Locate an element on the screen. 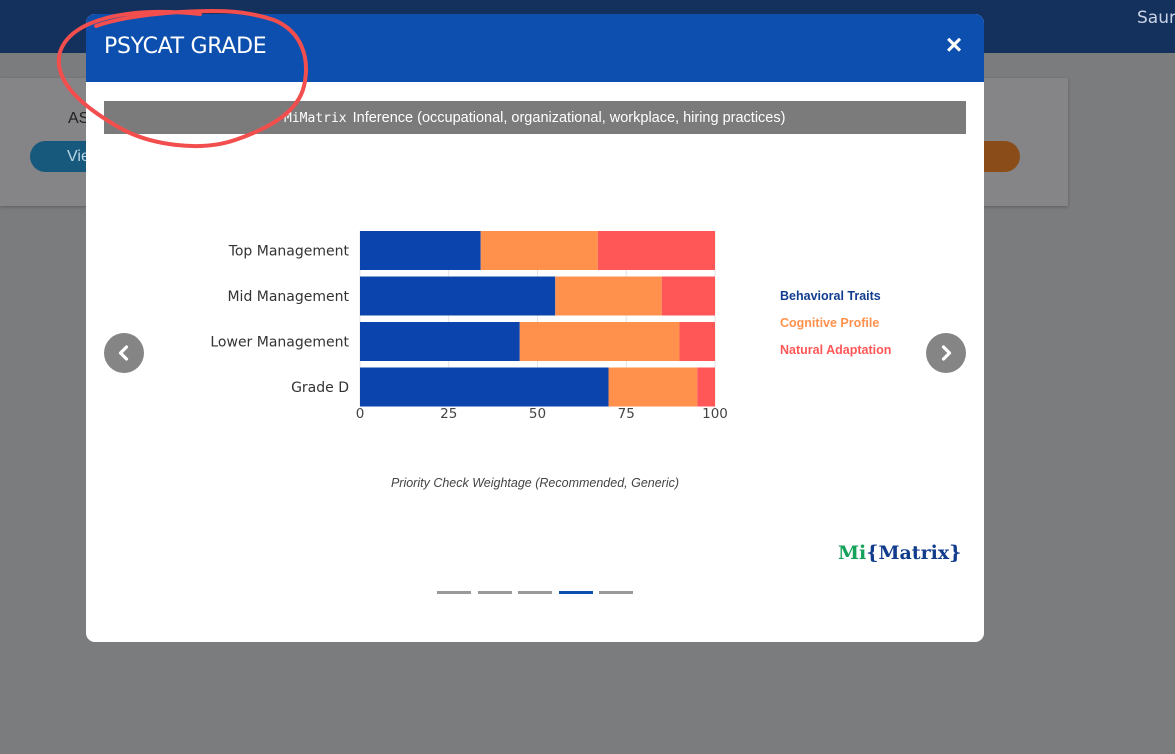  x-tick-label: 25 is located at coordinates (448, 414).